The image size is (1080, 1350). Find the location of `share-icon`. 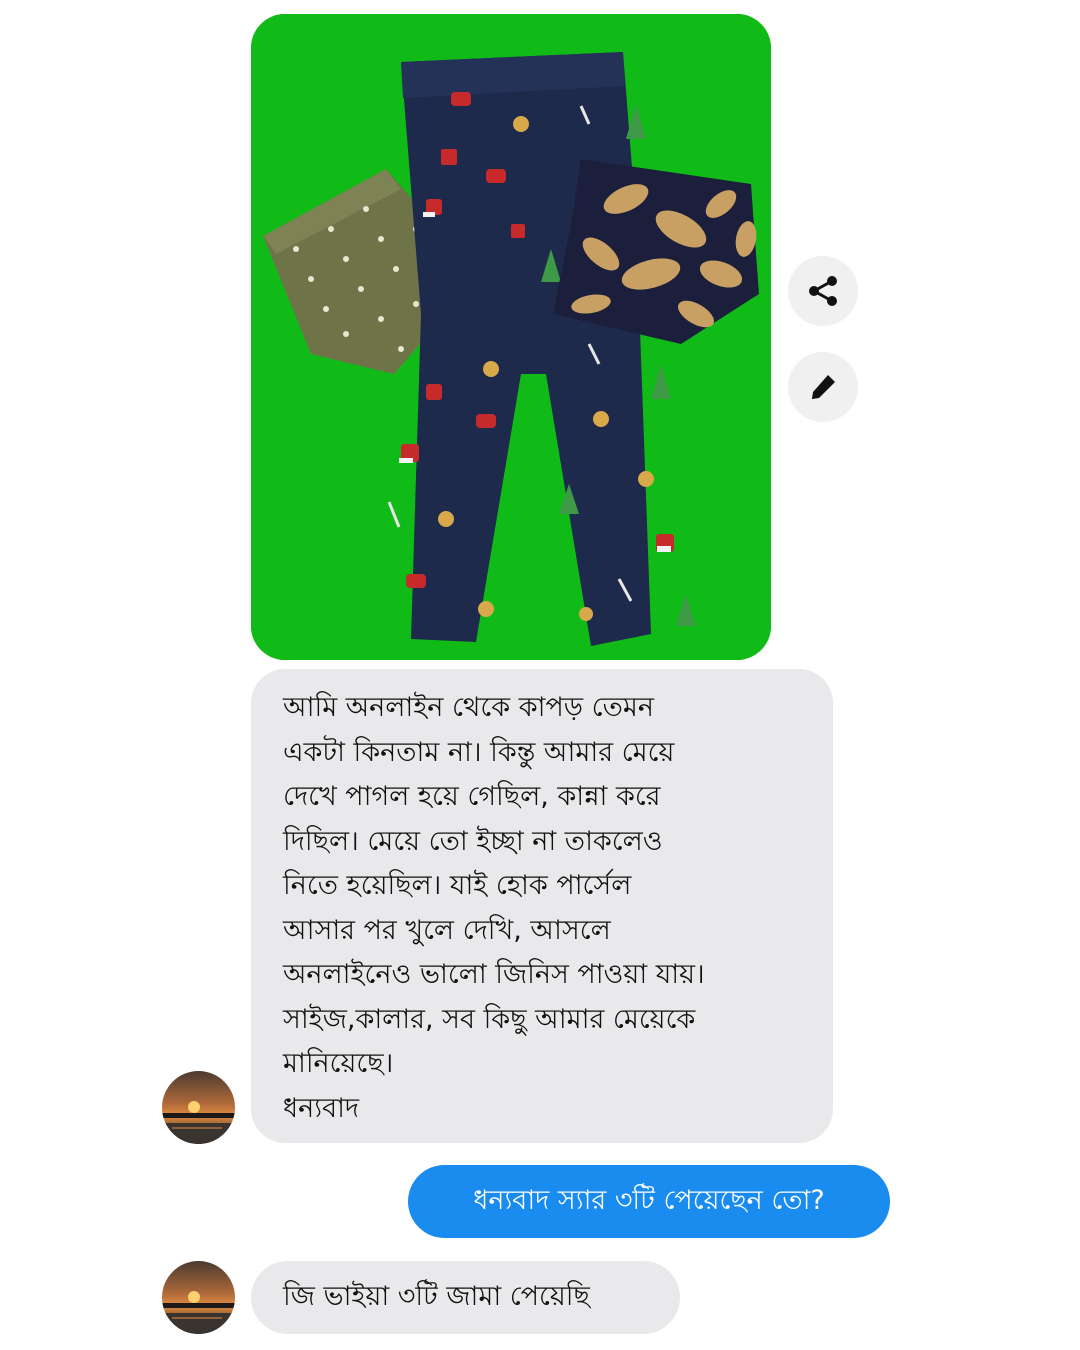

share-icon is located at coordinates (823, 291).